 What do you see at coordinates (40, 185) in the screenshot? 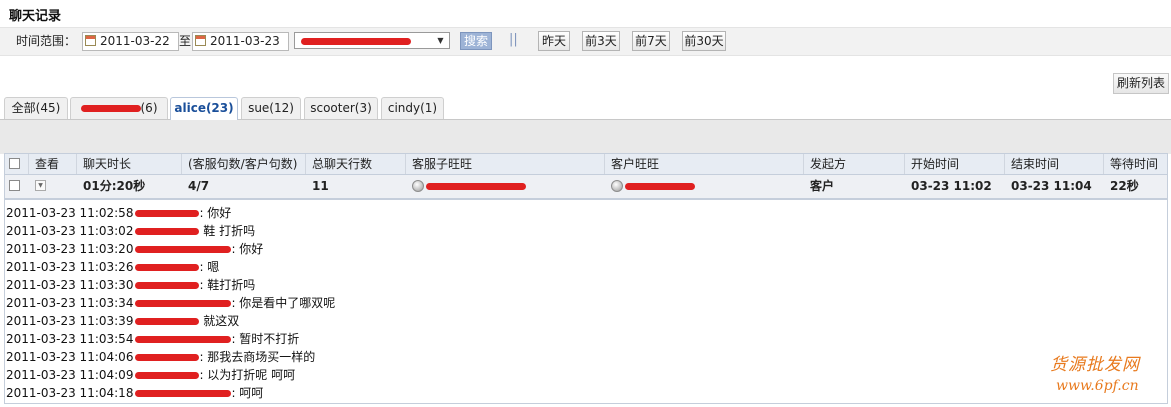
I see `expand-icon: ▼` at bounding box center [40, 185].